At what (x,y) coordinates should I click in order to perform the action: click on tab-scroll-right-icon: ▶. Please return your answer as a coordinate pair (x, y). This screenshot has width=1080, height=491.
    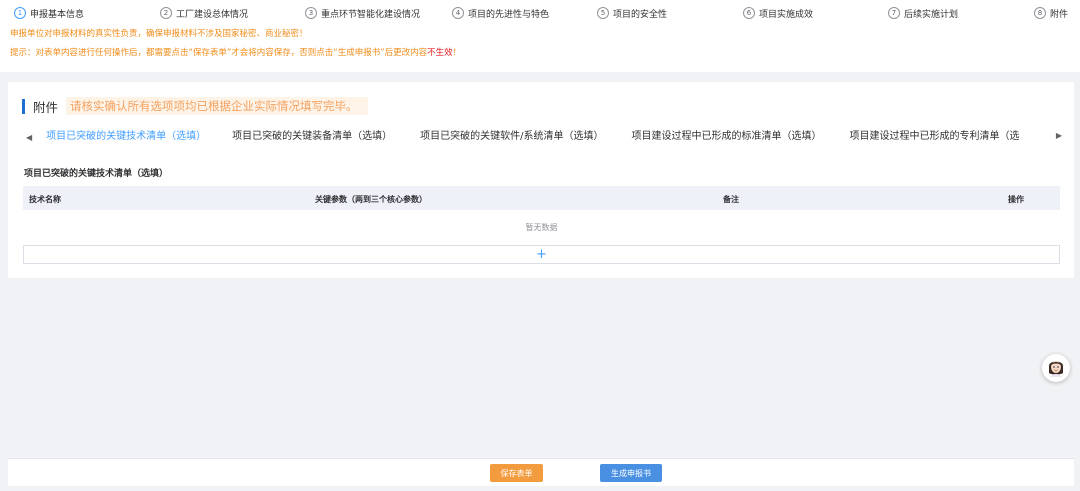
    Looking at the image, I should click on (1058, 135).